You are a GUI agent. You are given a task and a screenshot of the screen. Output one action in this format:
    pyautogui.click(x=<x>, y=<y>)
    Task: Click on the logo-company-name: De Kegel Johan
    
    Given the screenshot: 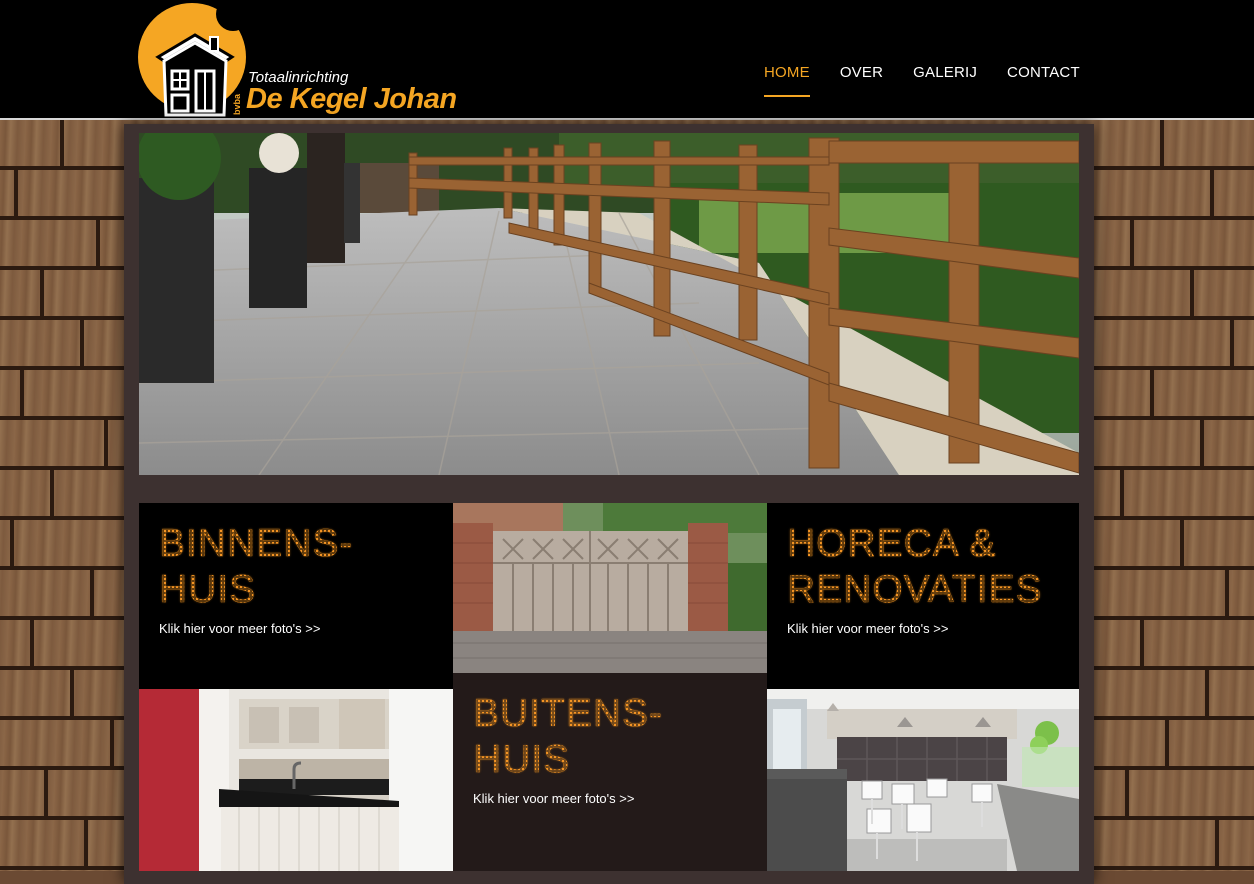 What is the action you would take?
    pyautogui.click(x=351, y=99)
    